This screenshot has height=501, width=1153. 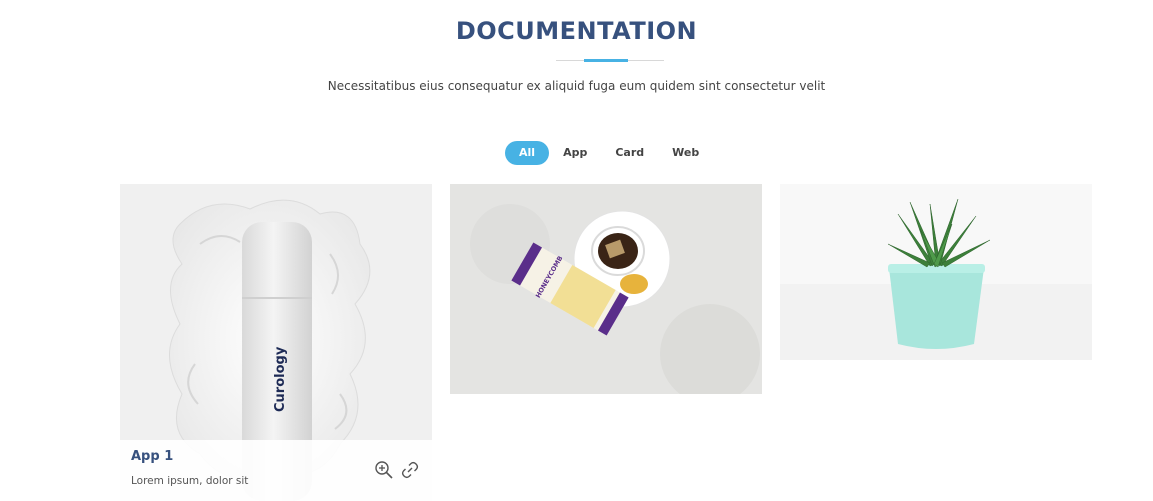 What do you see at coordinates (280, 379) in the screenshot?
I see `bottle-brand-text: Curology` at bounding box center [280, 379].